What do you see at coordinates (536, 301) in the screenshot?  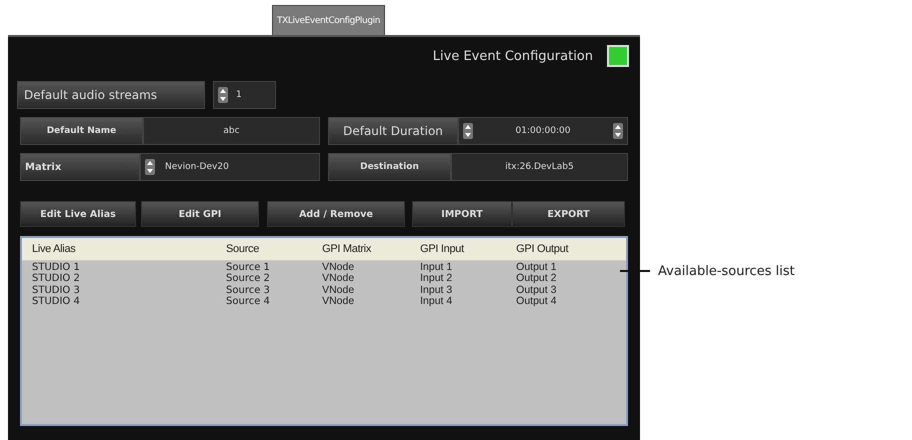 I see `table-cell-text: Output 4` at bounding box center [536, 301].